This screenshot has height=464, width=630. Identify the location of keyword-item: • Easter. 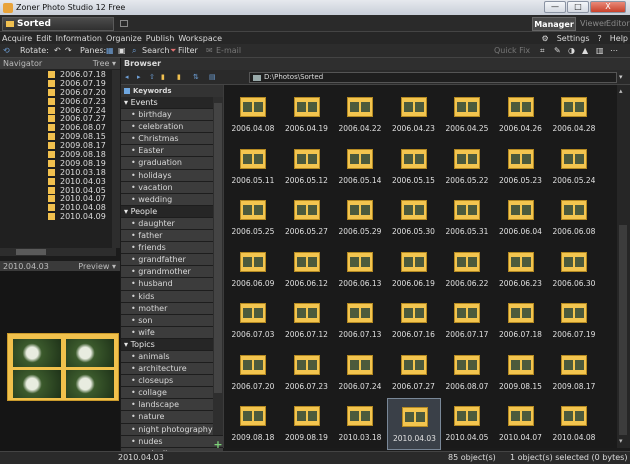
(172, 151).